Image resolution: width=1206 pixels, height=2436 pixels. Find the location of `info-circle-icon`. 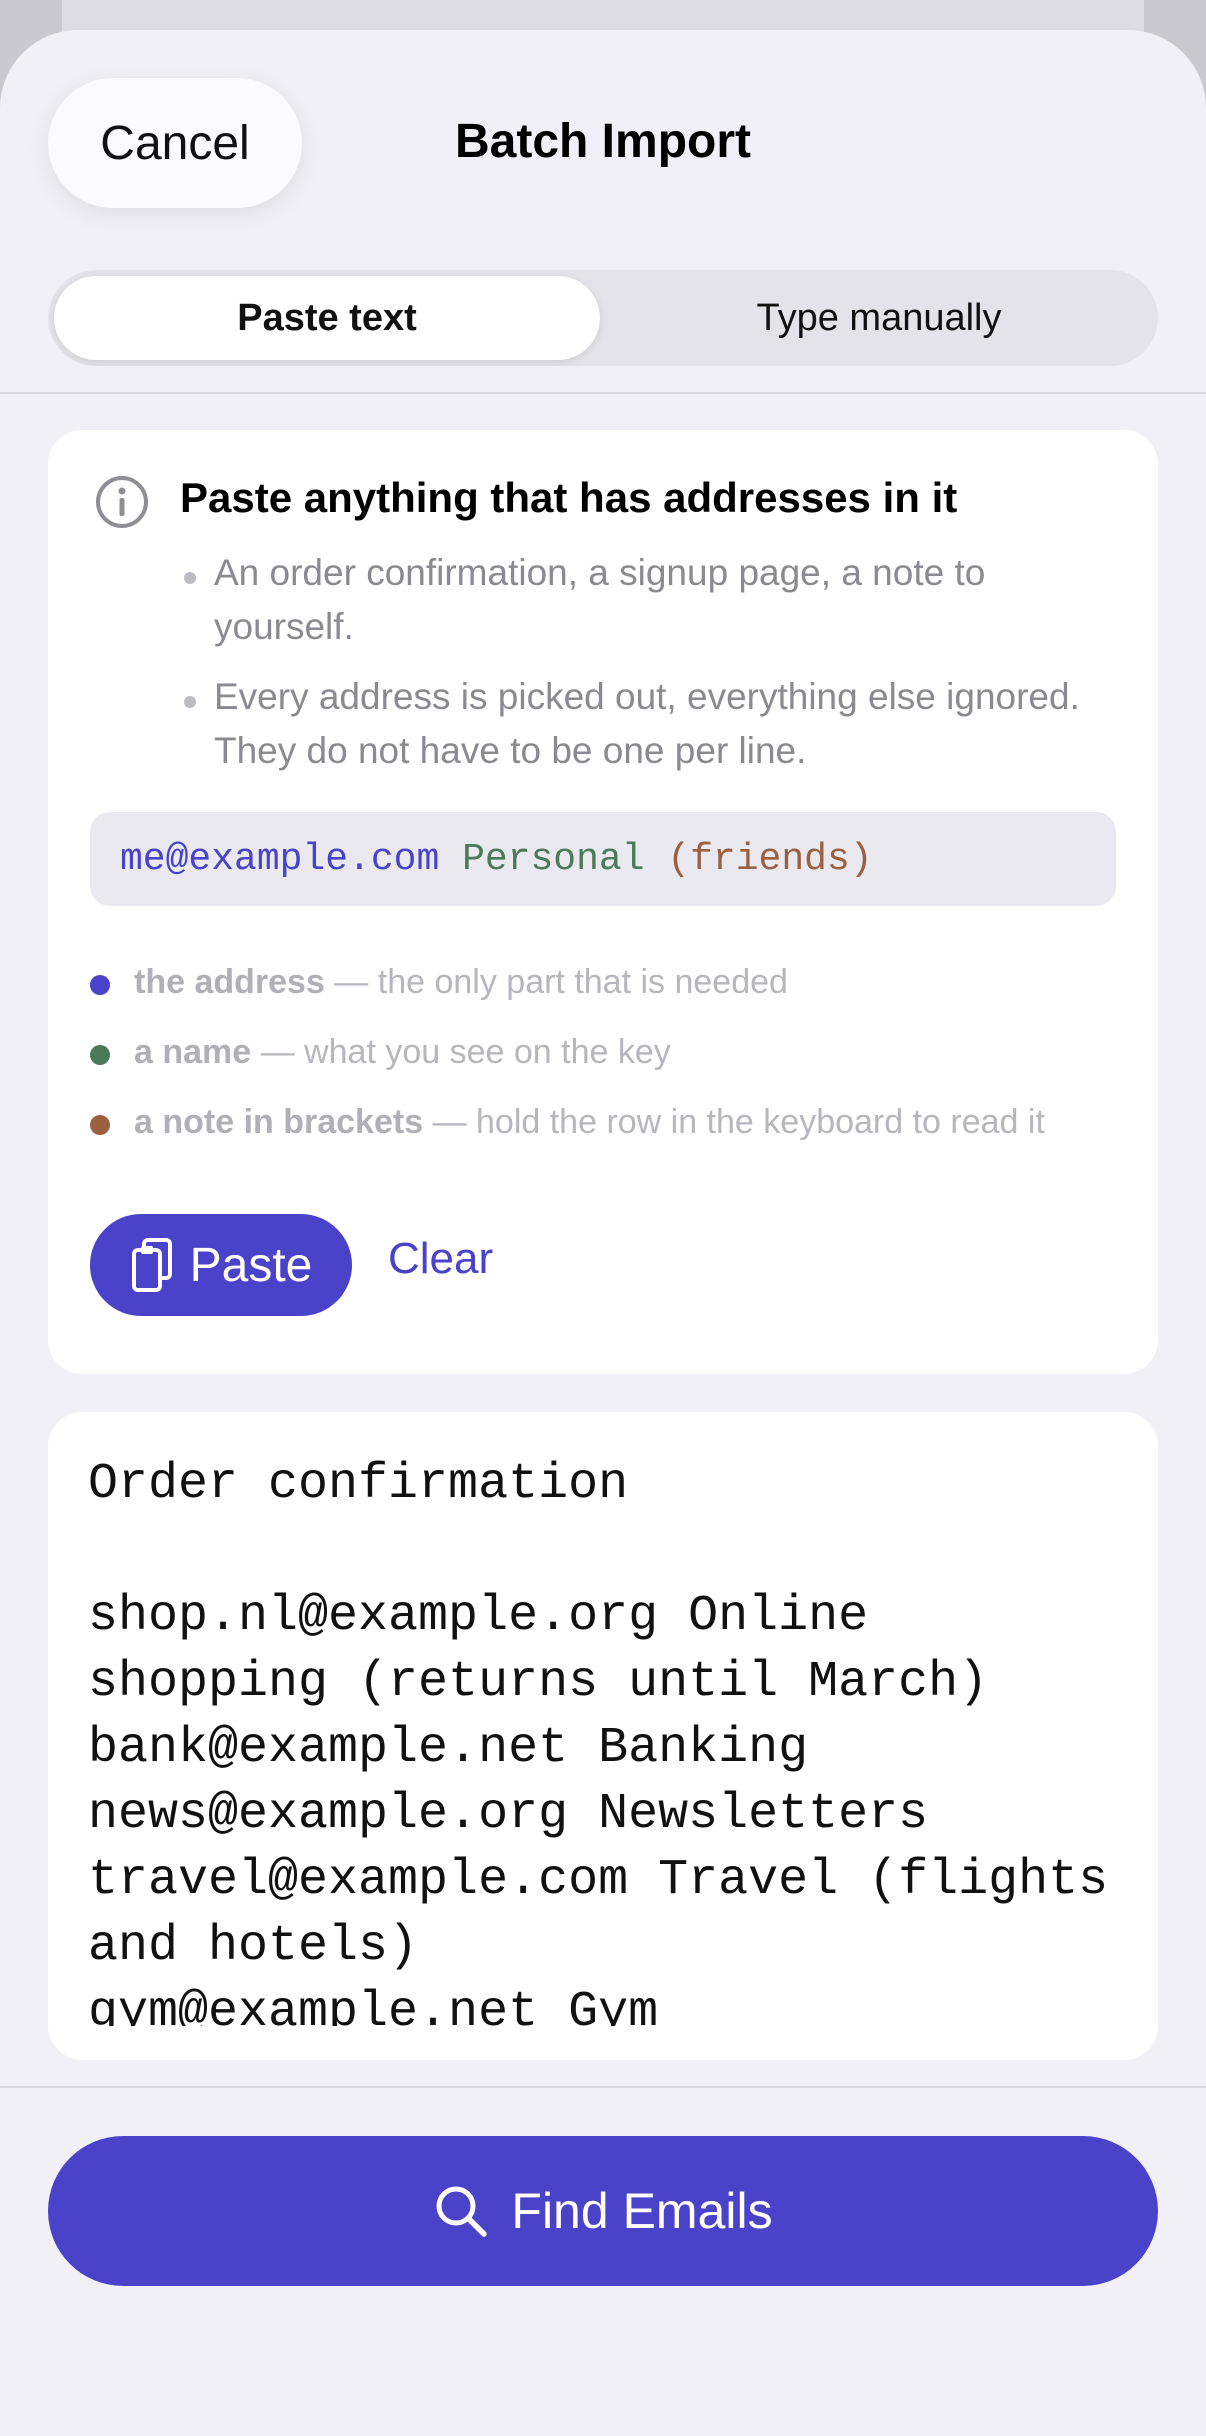

info-circle-icon is located at coordinates (122, 502).